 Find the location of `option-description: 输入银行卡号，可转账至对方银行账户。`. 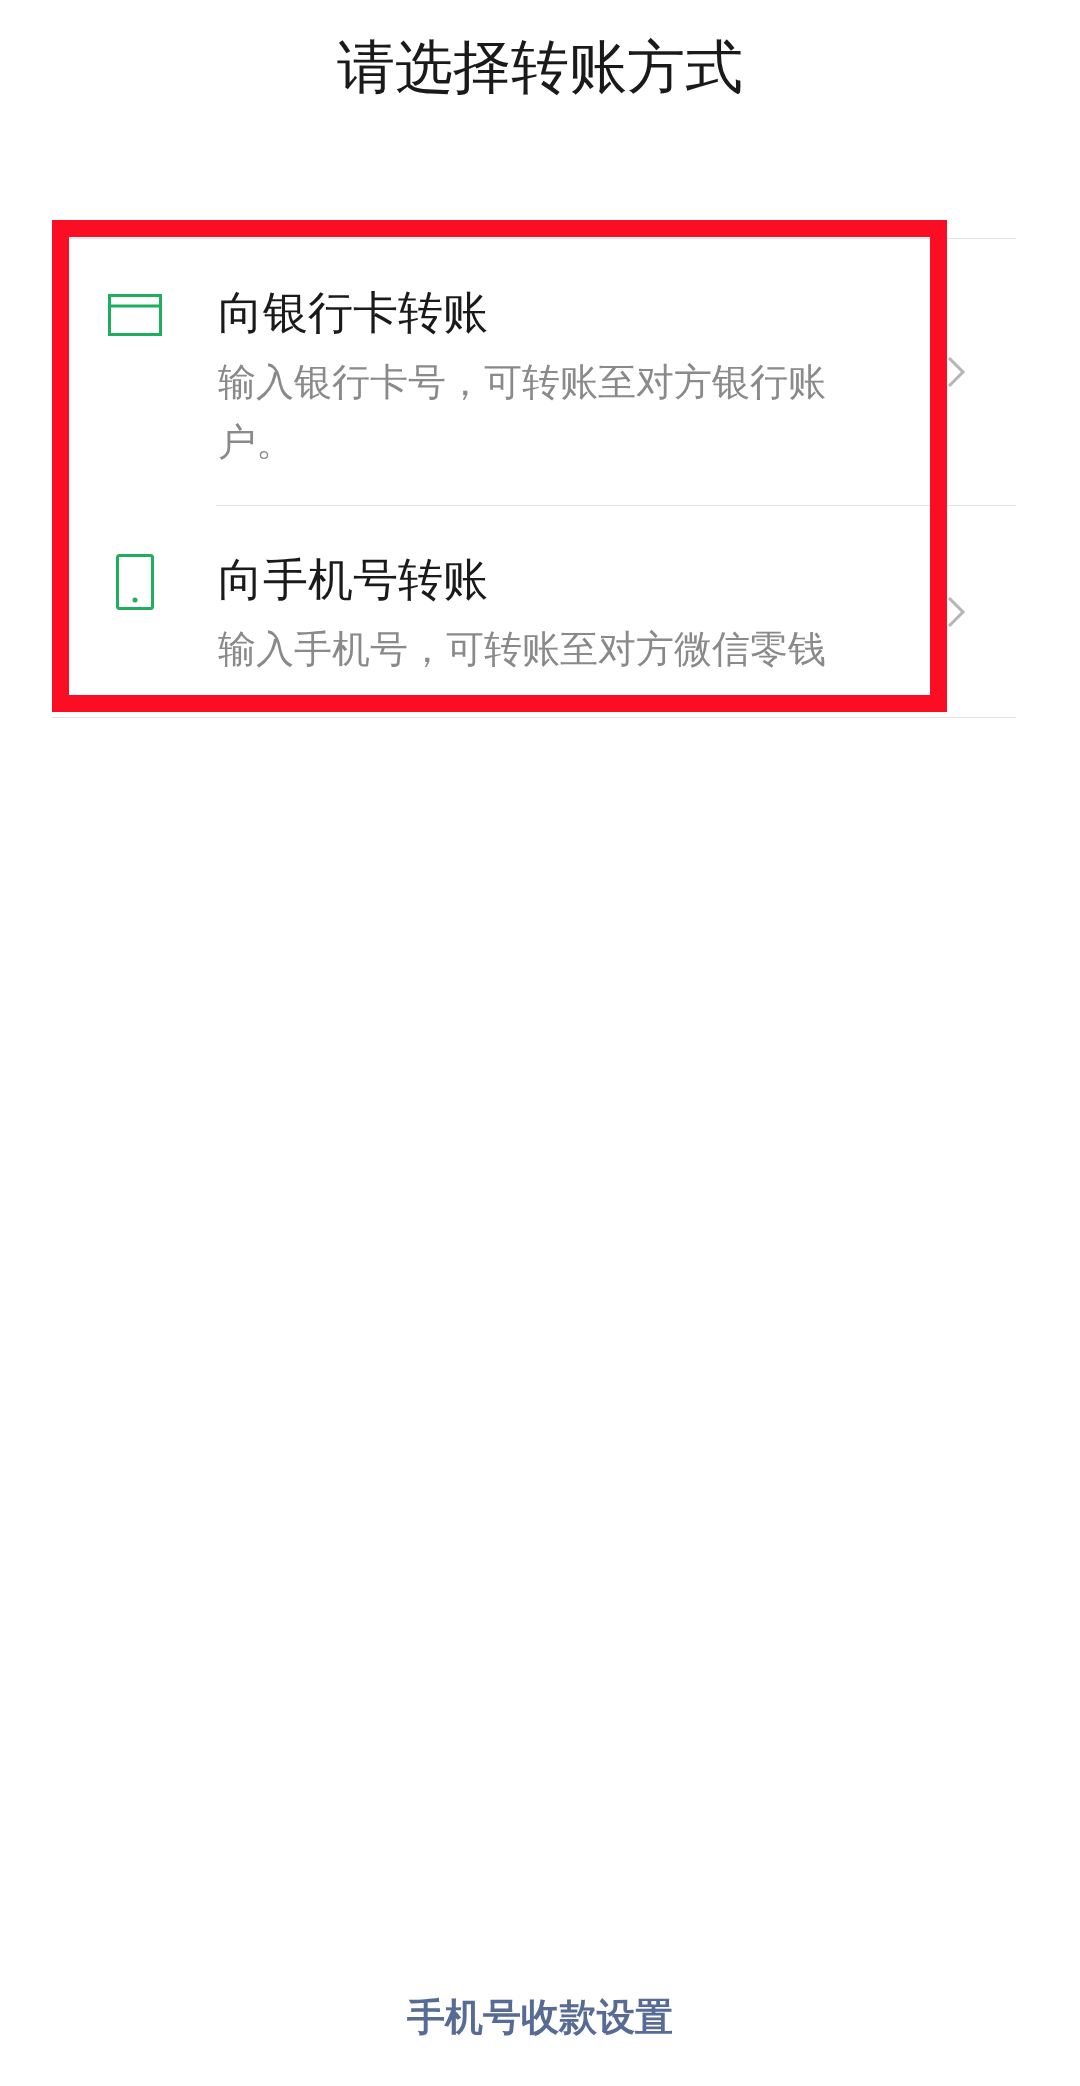

option-description: 输入银行卡号，可转账至对方银行账户。 is located at coordinates (522, 412).